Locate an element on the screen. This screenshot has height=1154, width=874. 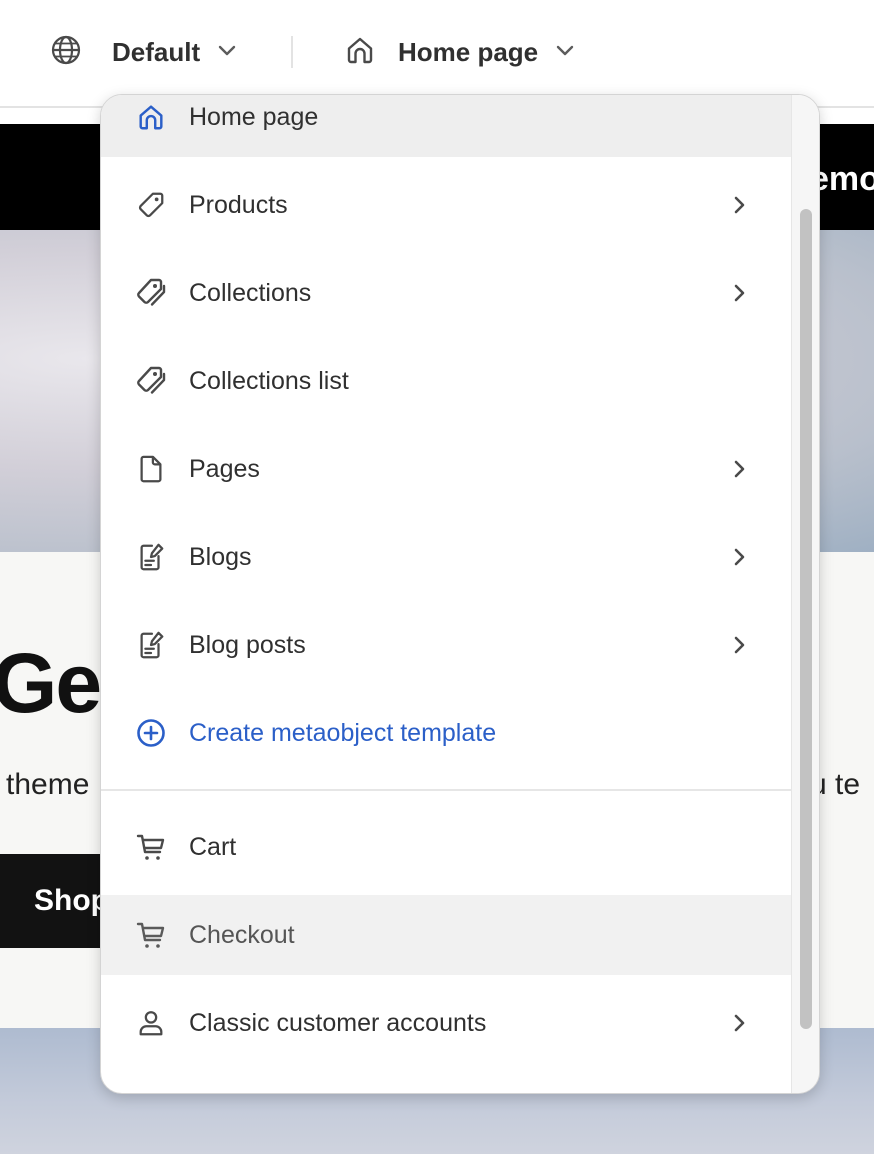
menu-item-classic-customer-accounts: Classic customer accounts is located at coordinates (446, 1023).